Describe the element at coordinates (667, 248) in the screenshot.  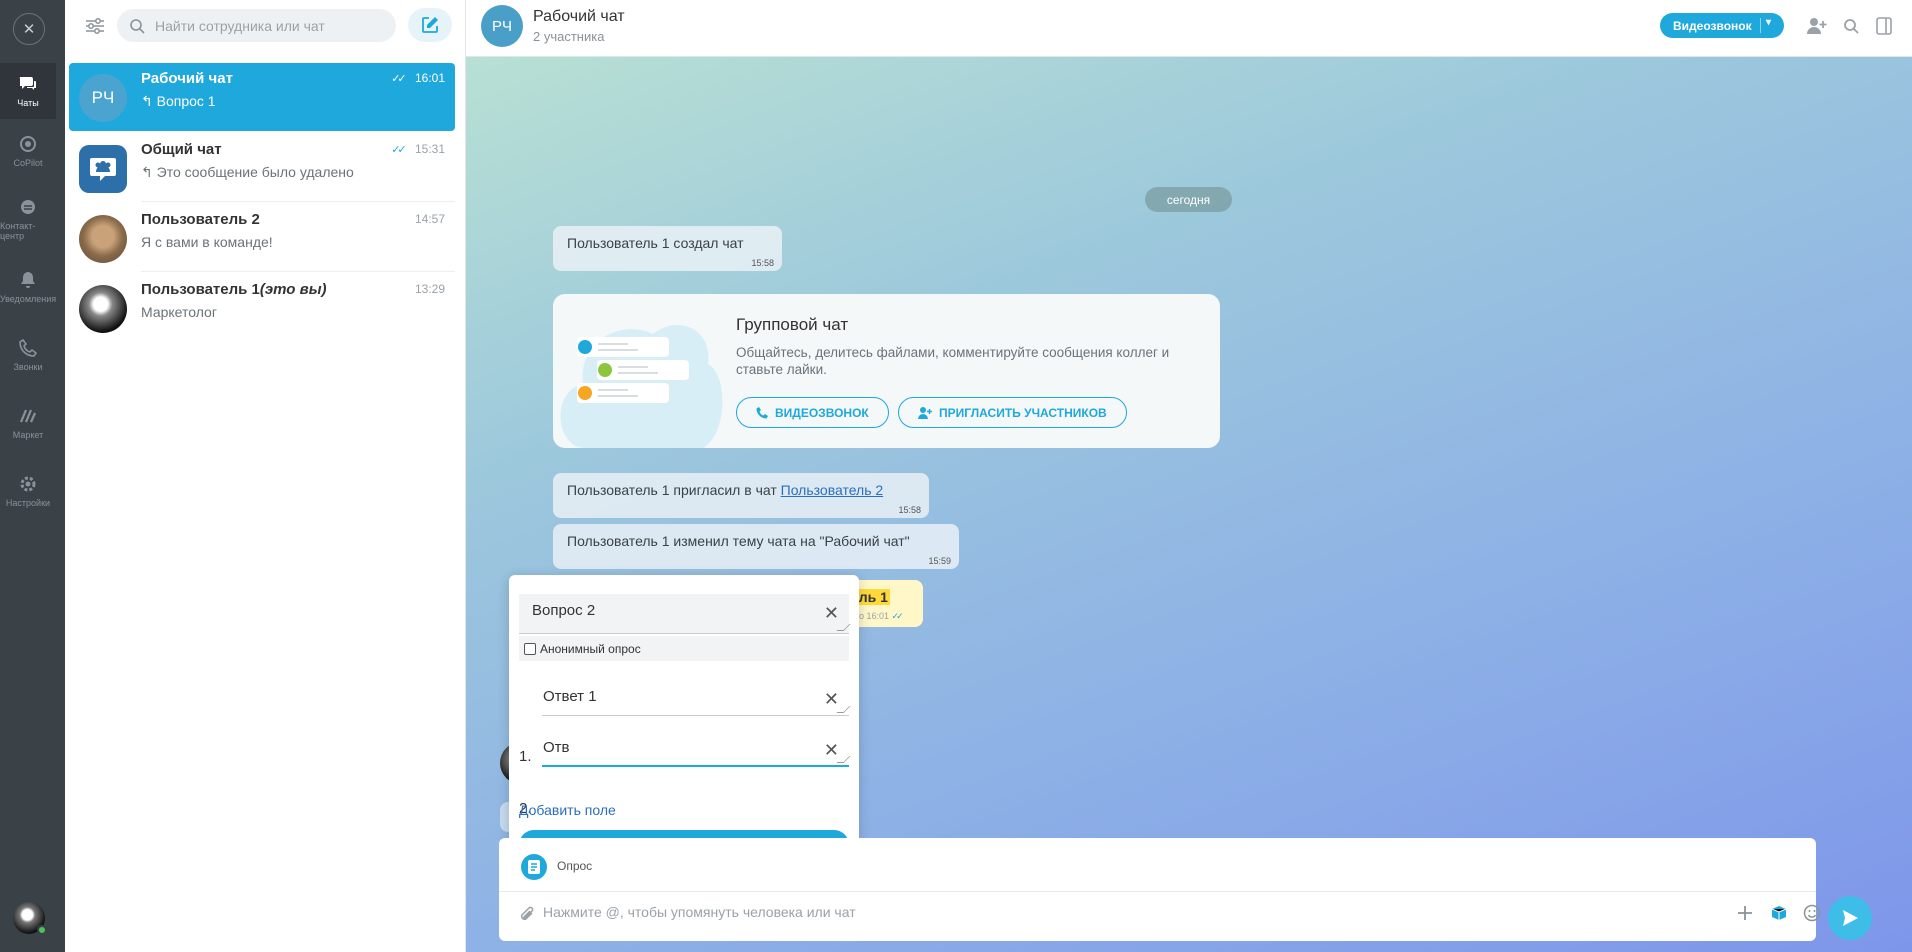
I see `system-message: Пользователь 1 создал чат 15:58` at that location.